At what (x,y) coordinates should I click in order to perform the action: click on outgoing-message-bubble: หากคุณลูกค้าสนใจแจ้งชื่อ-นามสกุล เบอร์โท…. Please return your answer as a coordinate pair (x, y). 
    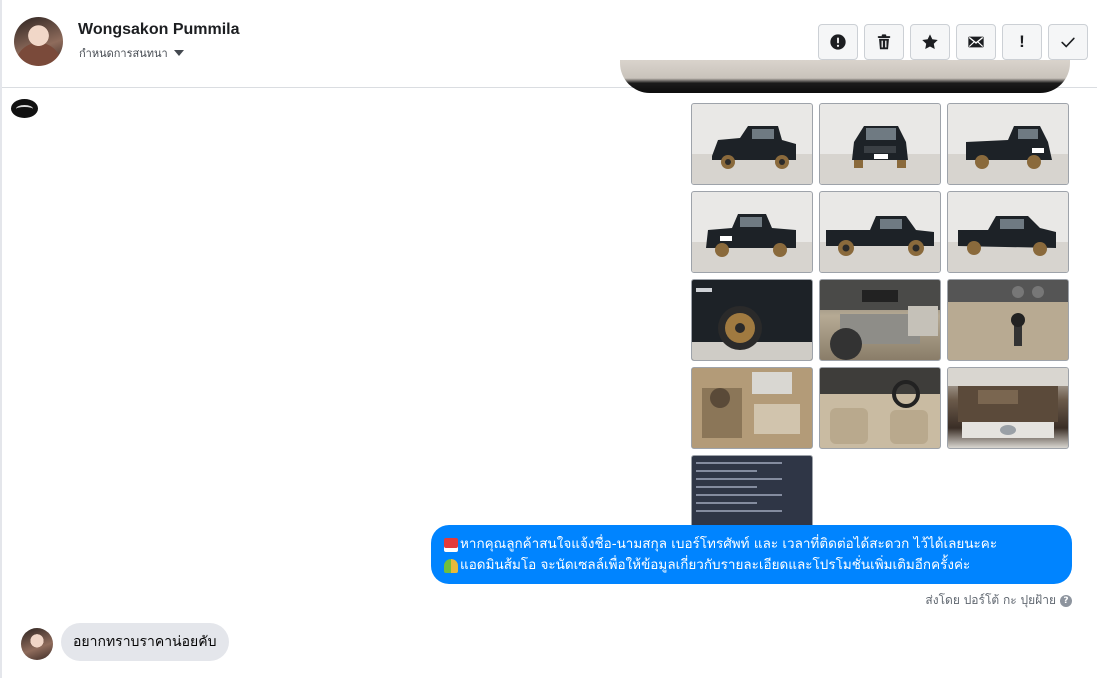
    Looking at the image, I should click on (751, 554).